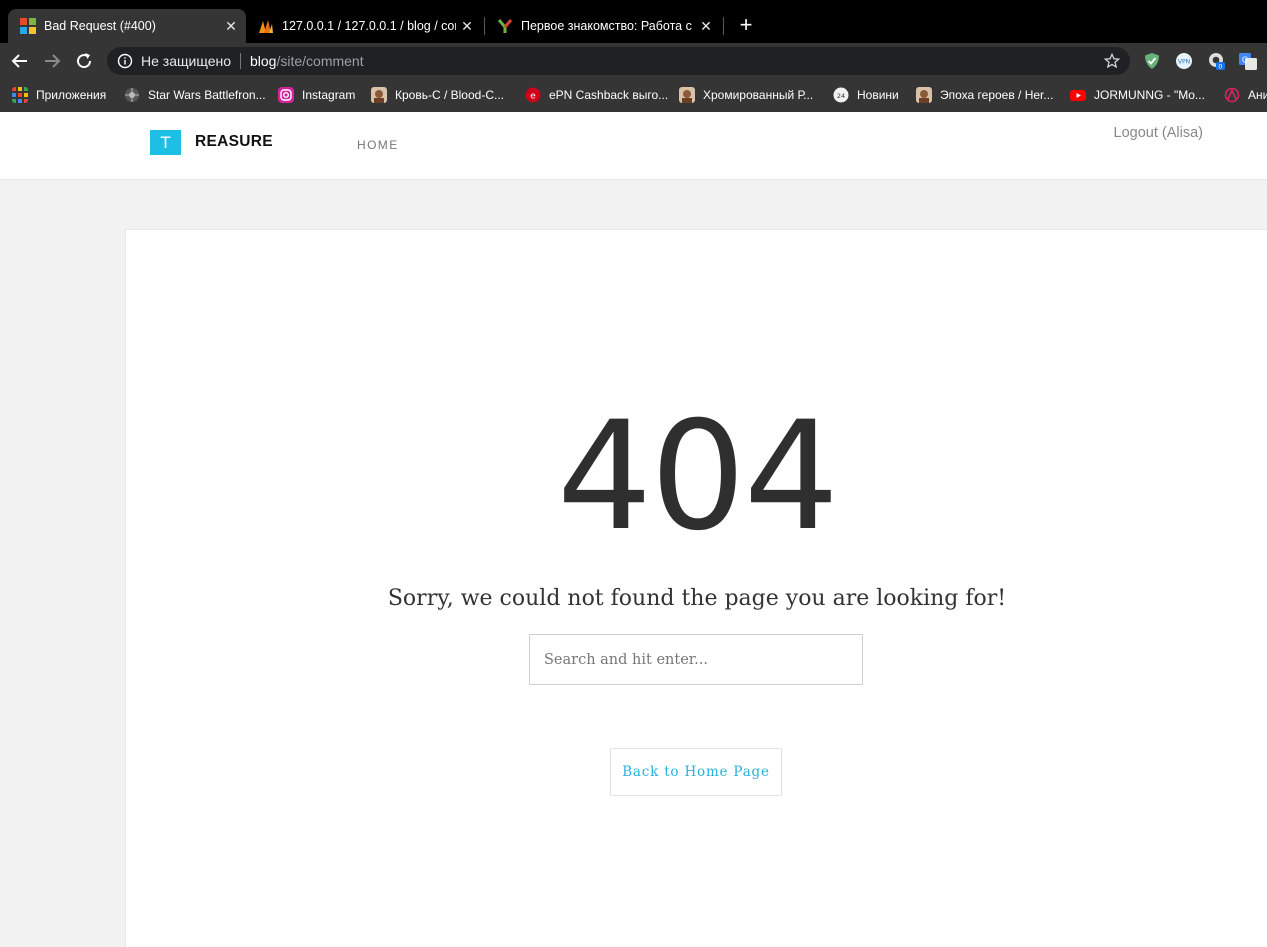 This screenshot has width=1267, height=947. I want to click on svg-text: e, so click(533, 97).